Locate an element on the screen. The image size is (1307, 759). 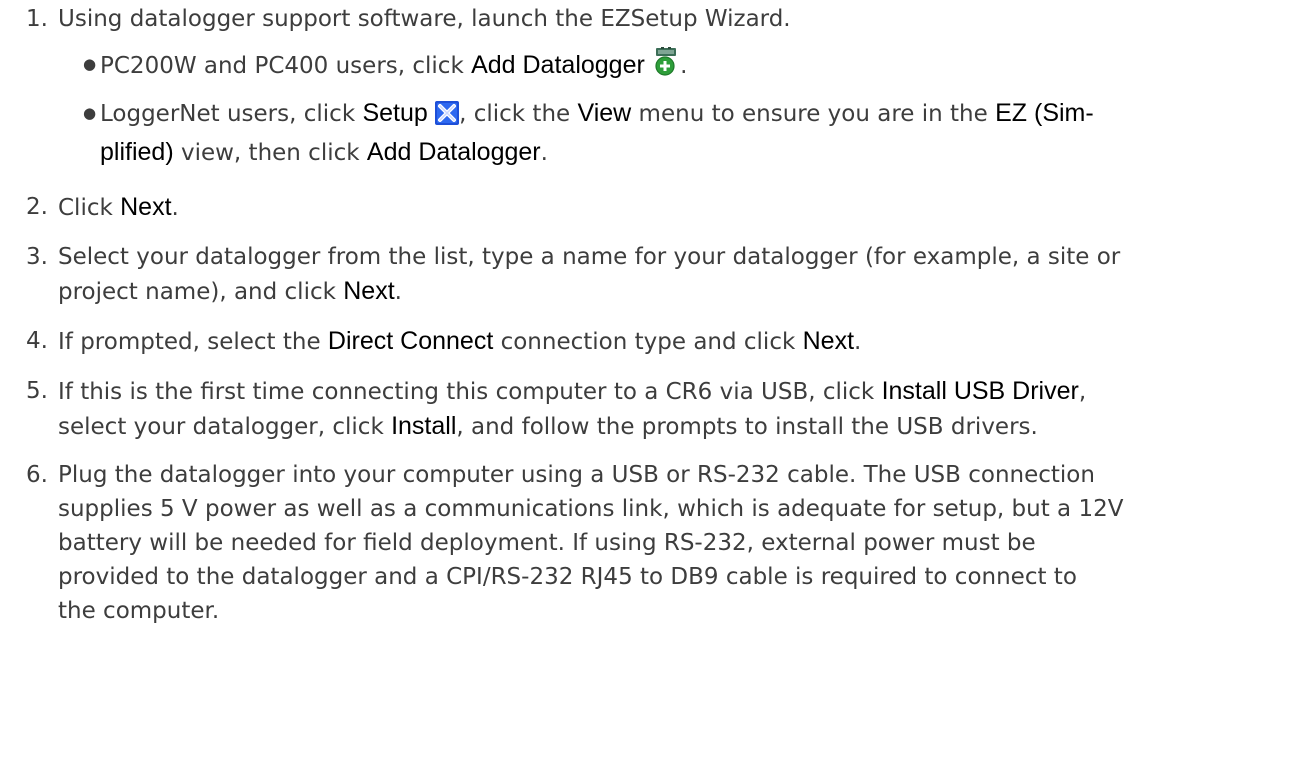
add-datalogger-icon is located at coordinates (666, 67).